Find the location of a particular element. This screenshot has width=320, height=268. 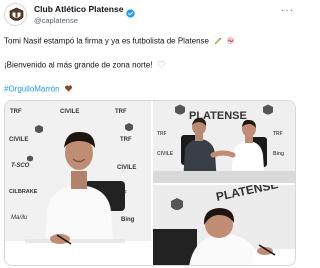

tweet-text-line-2-text: ¡Bienvenido al más grande de zona norte! is located at coordinates (78, 65).